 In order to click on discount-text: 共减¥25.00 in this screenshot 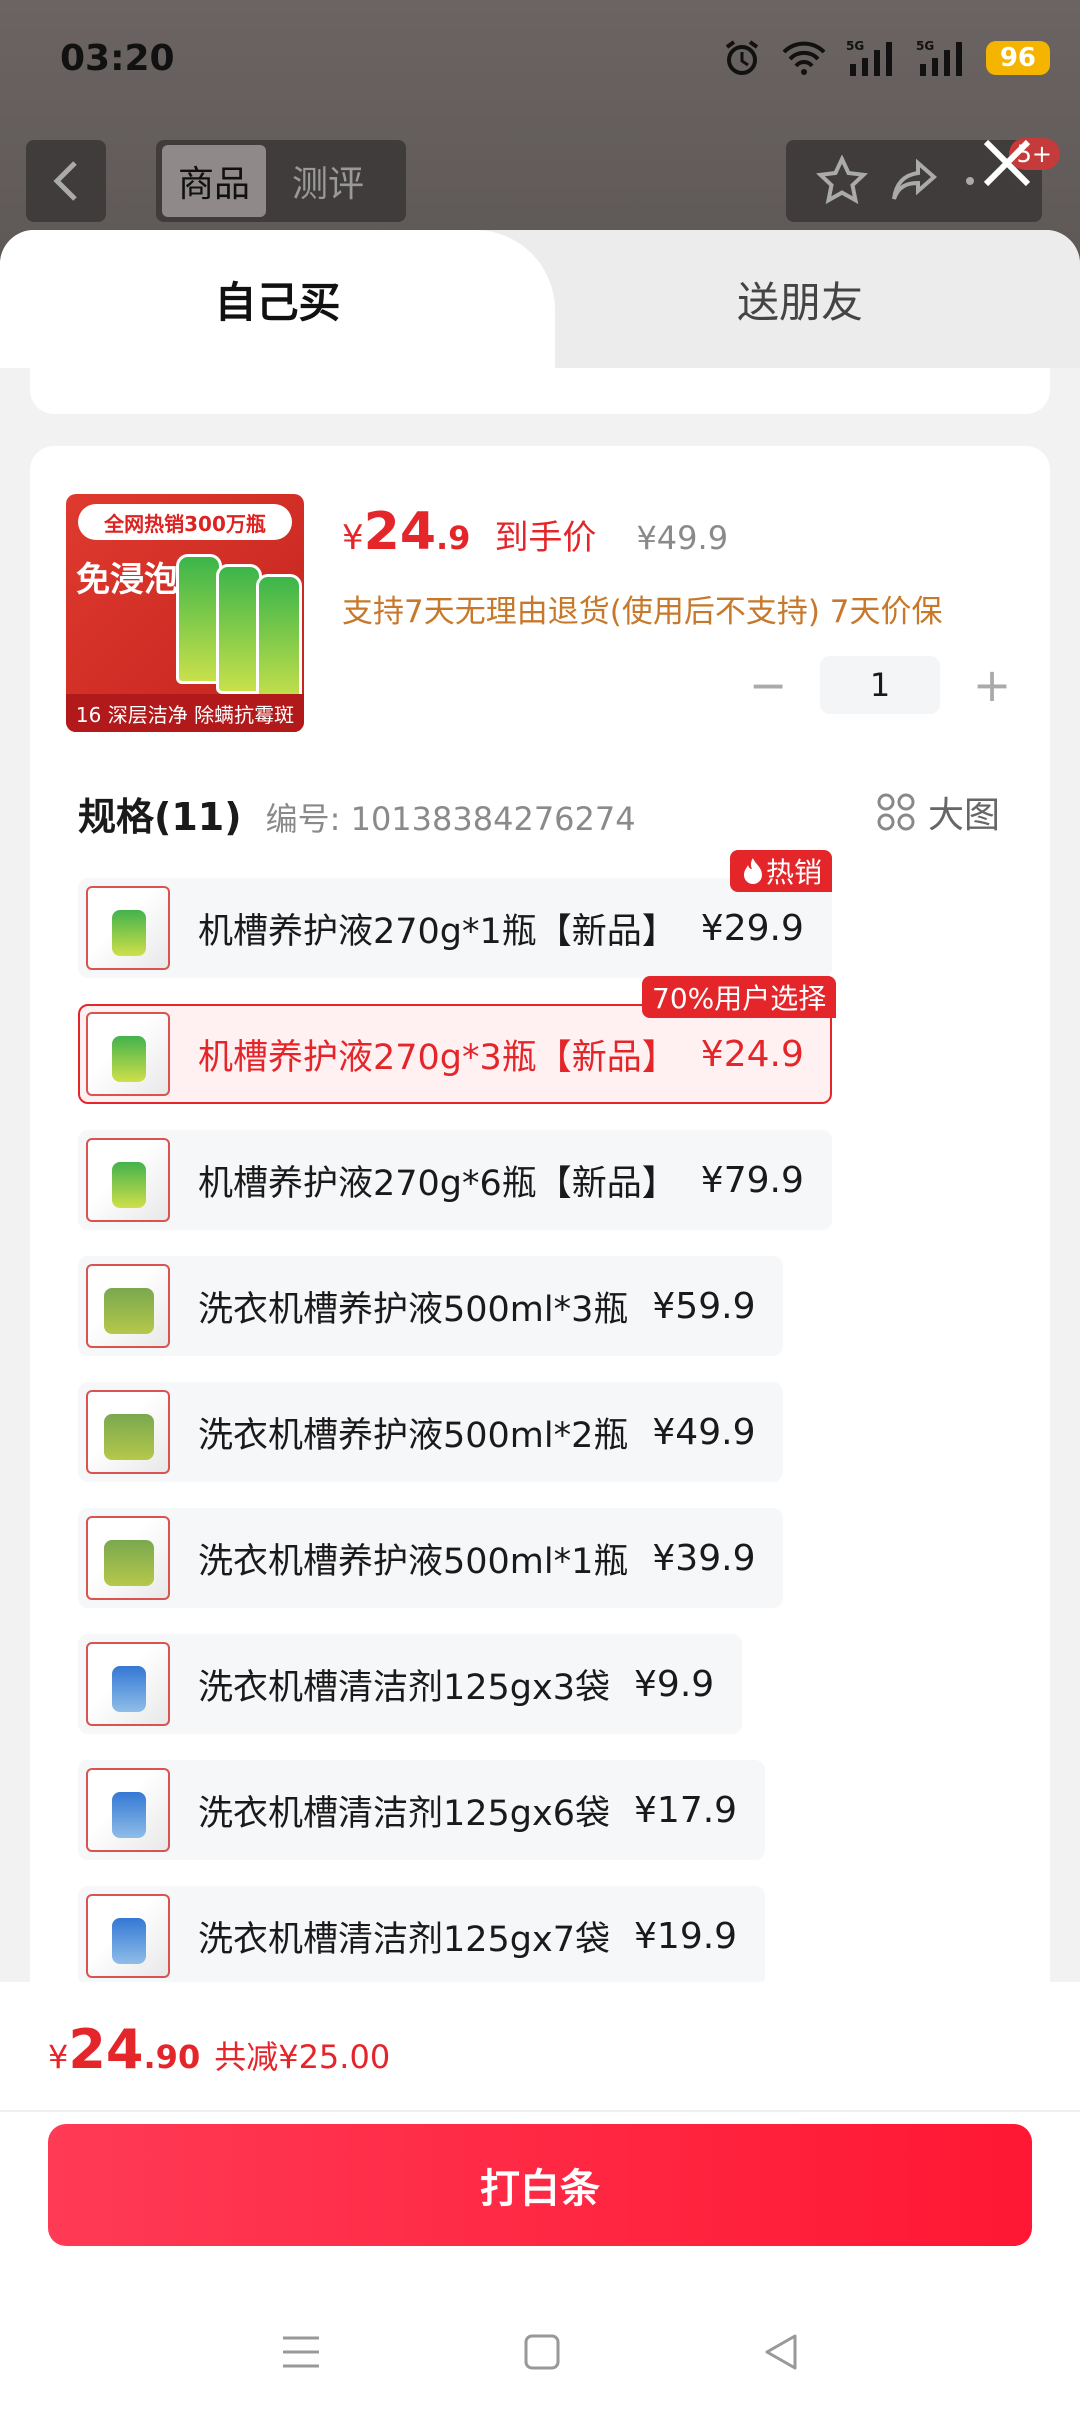, I will do `click(302, 2057)`.